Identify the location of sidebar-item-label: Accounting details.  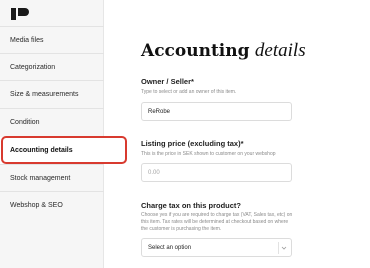
(41, 150).